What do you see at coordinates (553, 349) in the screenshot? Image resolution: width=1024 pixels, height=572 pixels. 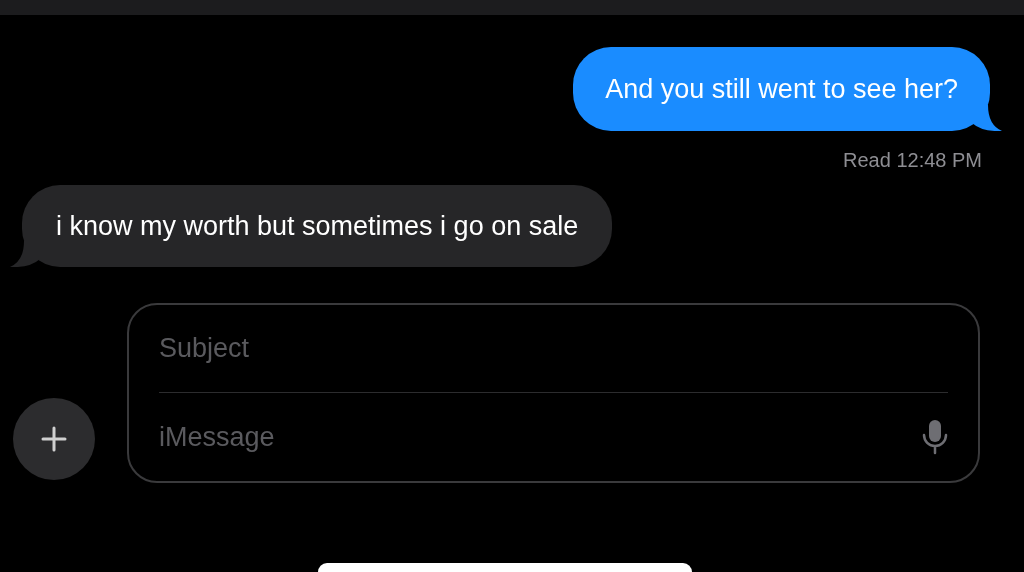 I see `subject-field: Subject` at bounding box center [553, 349].